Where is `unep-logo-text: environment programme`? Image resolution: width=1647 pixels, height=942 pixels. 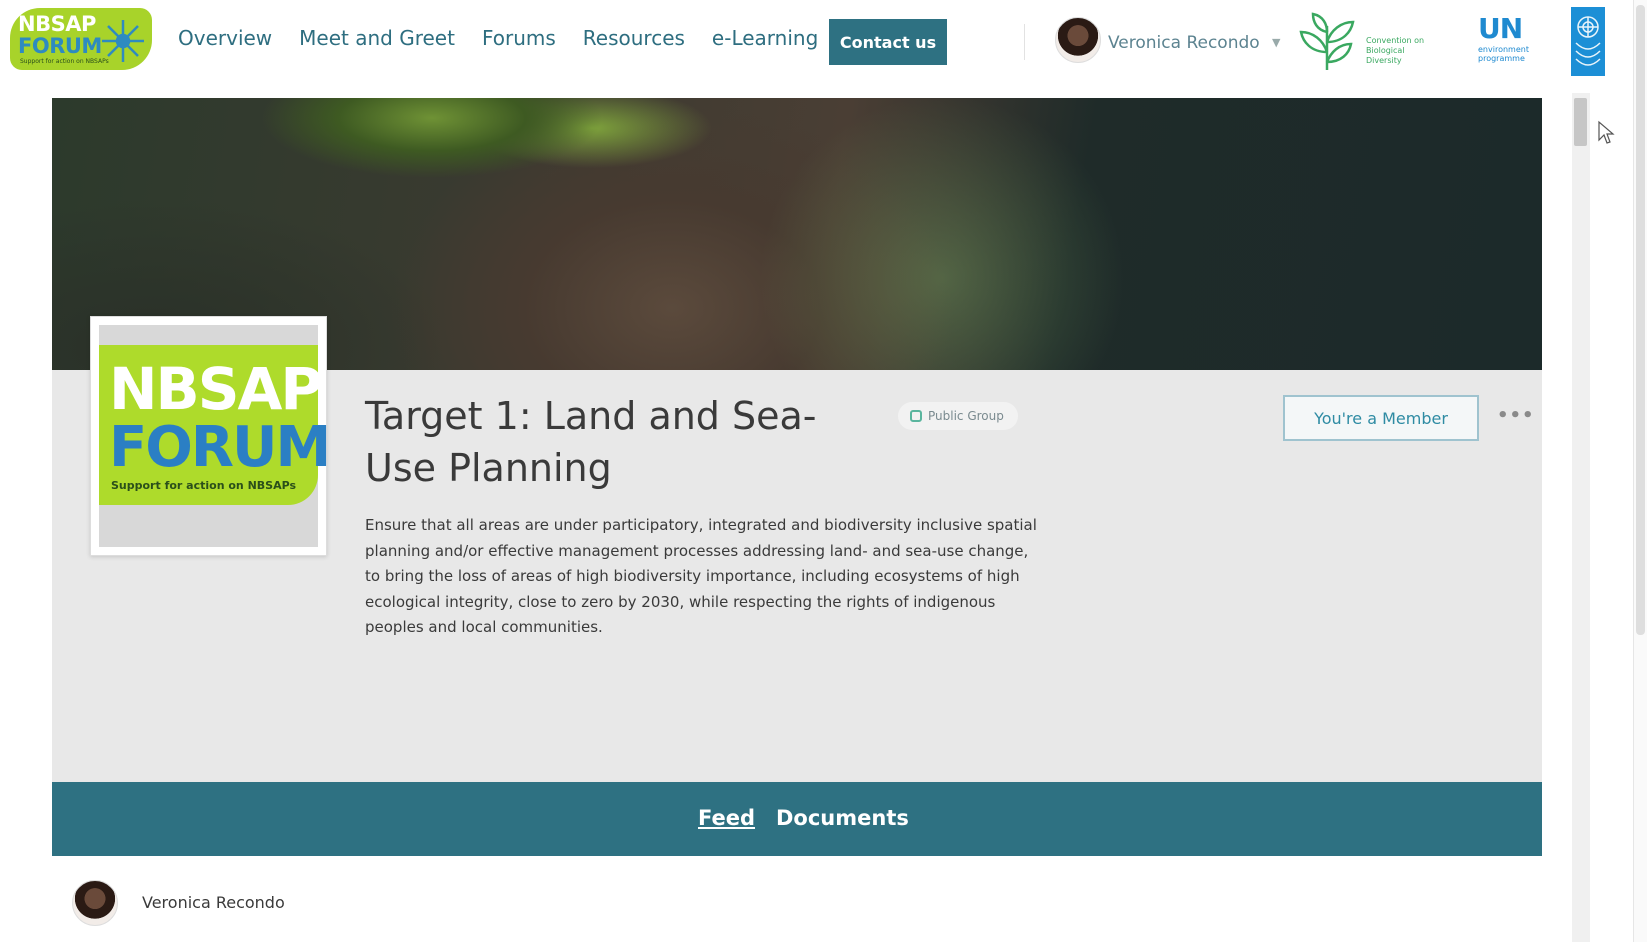 unep-logo-text: environment programme is located at coordinates (1503, 54).